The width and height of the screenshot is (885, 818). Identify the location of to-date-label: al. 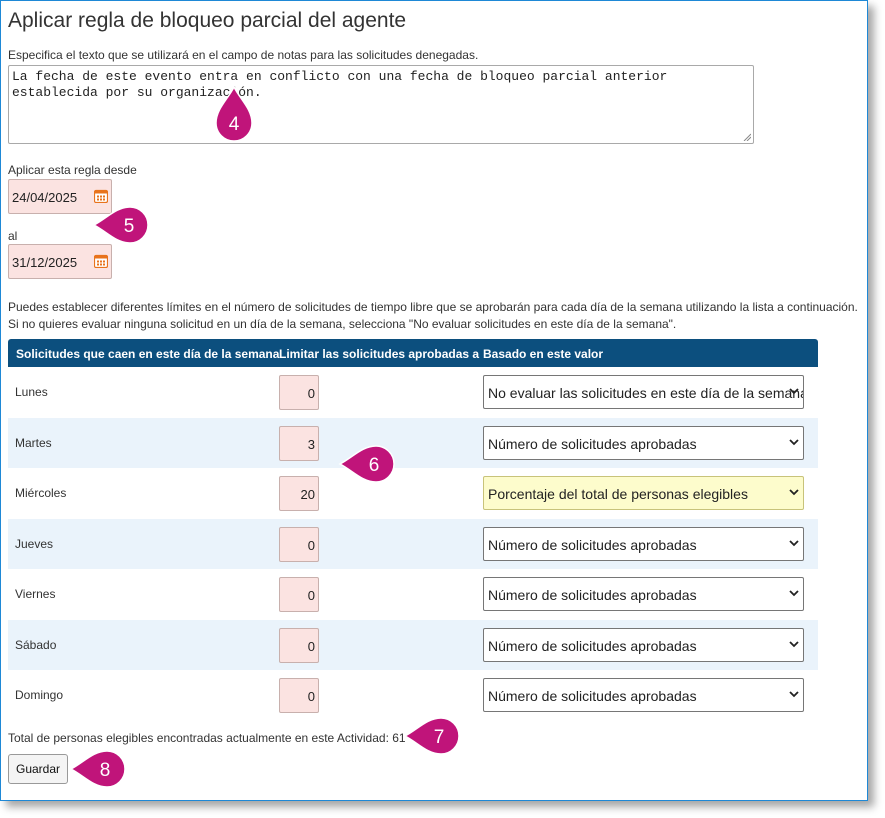
(13, 236).